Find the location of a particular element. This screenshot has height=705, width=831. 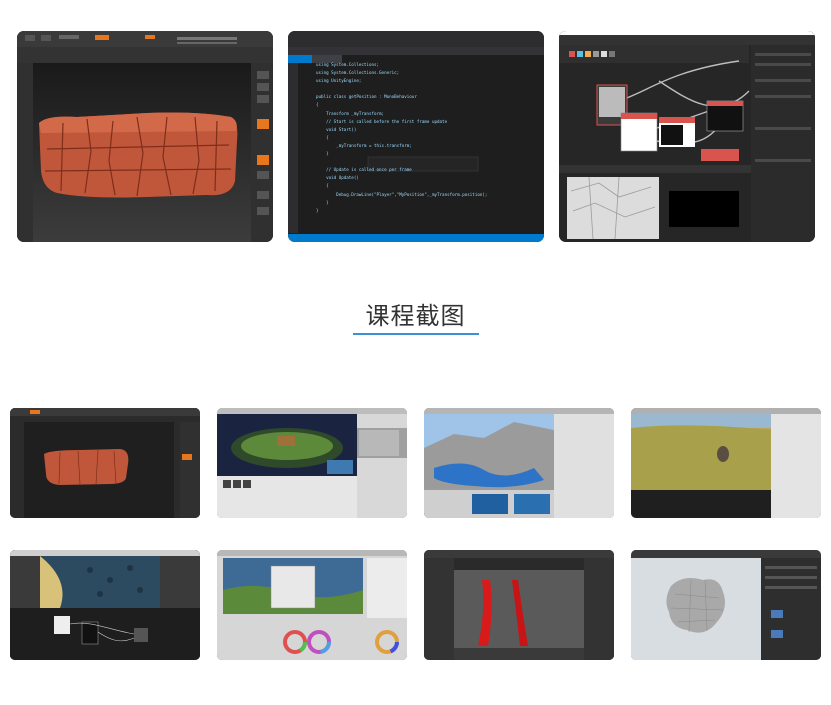

grid-rock-mesh-image is located at coordinates (726, 605).